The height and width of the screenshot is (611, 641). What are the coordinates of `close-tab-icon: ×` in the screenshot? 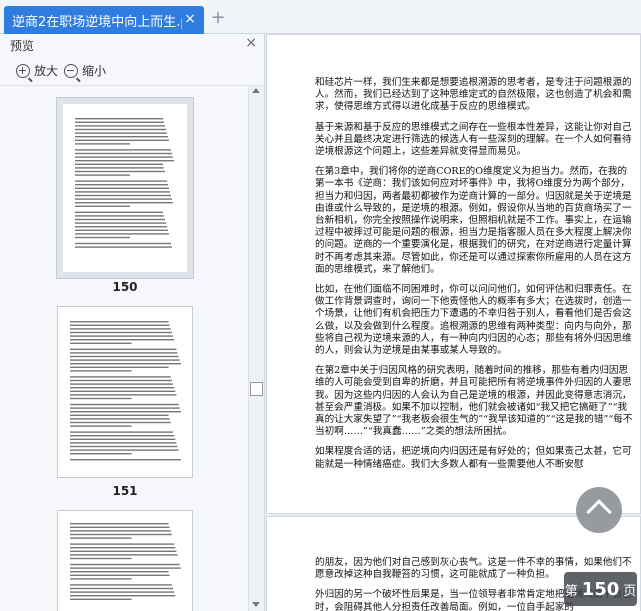 It's located at (190, 19).